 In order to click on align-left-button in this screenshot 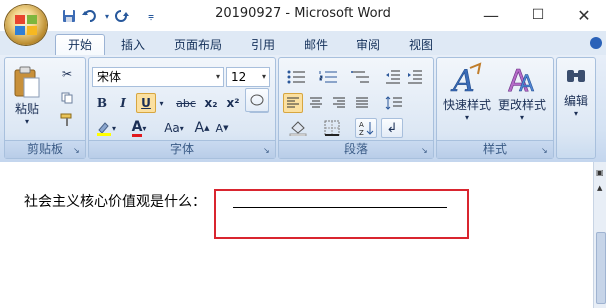, I will do `click(293, 103)`.